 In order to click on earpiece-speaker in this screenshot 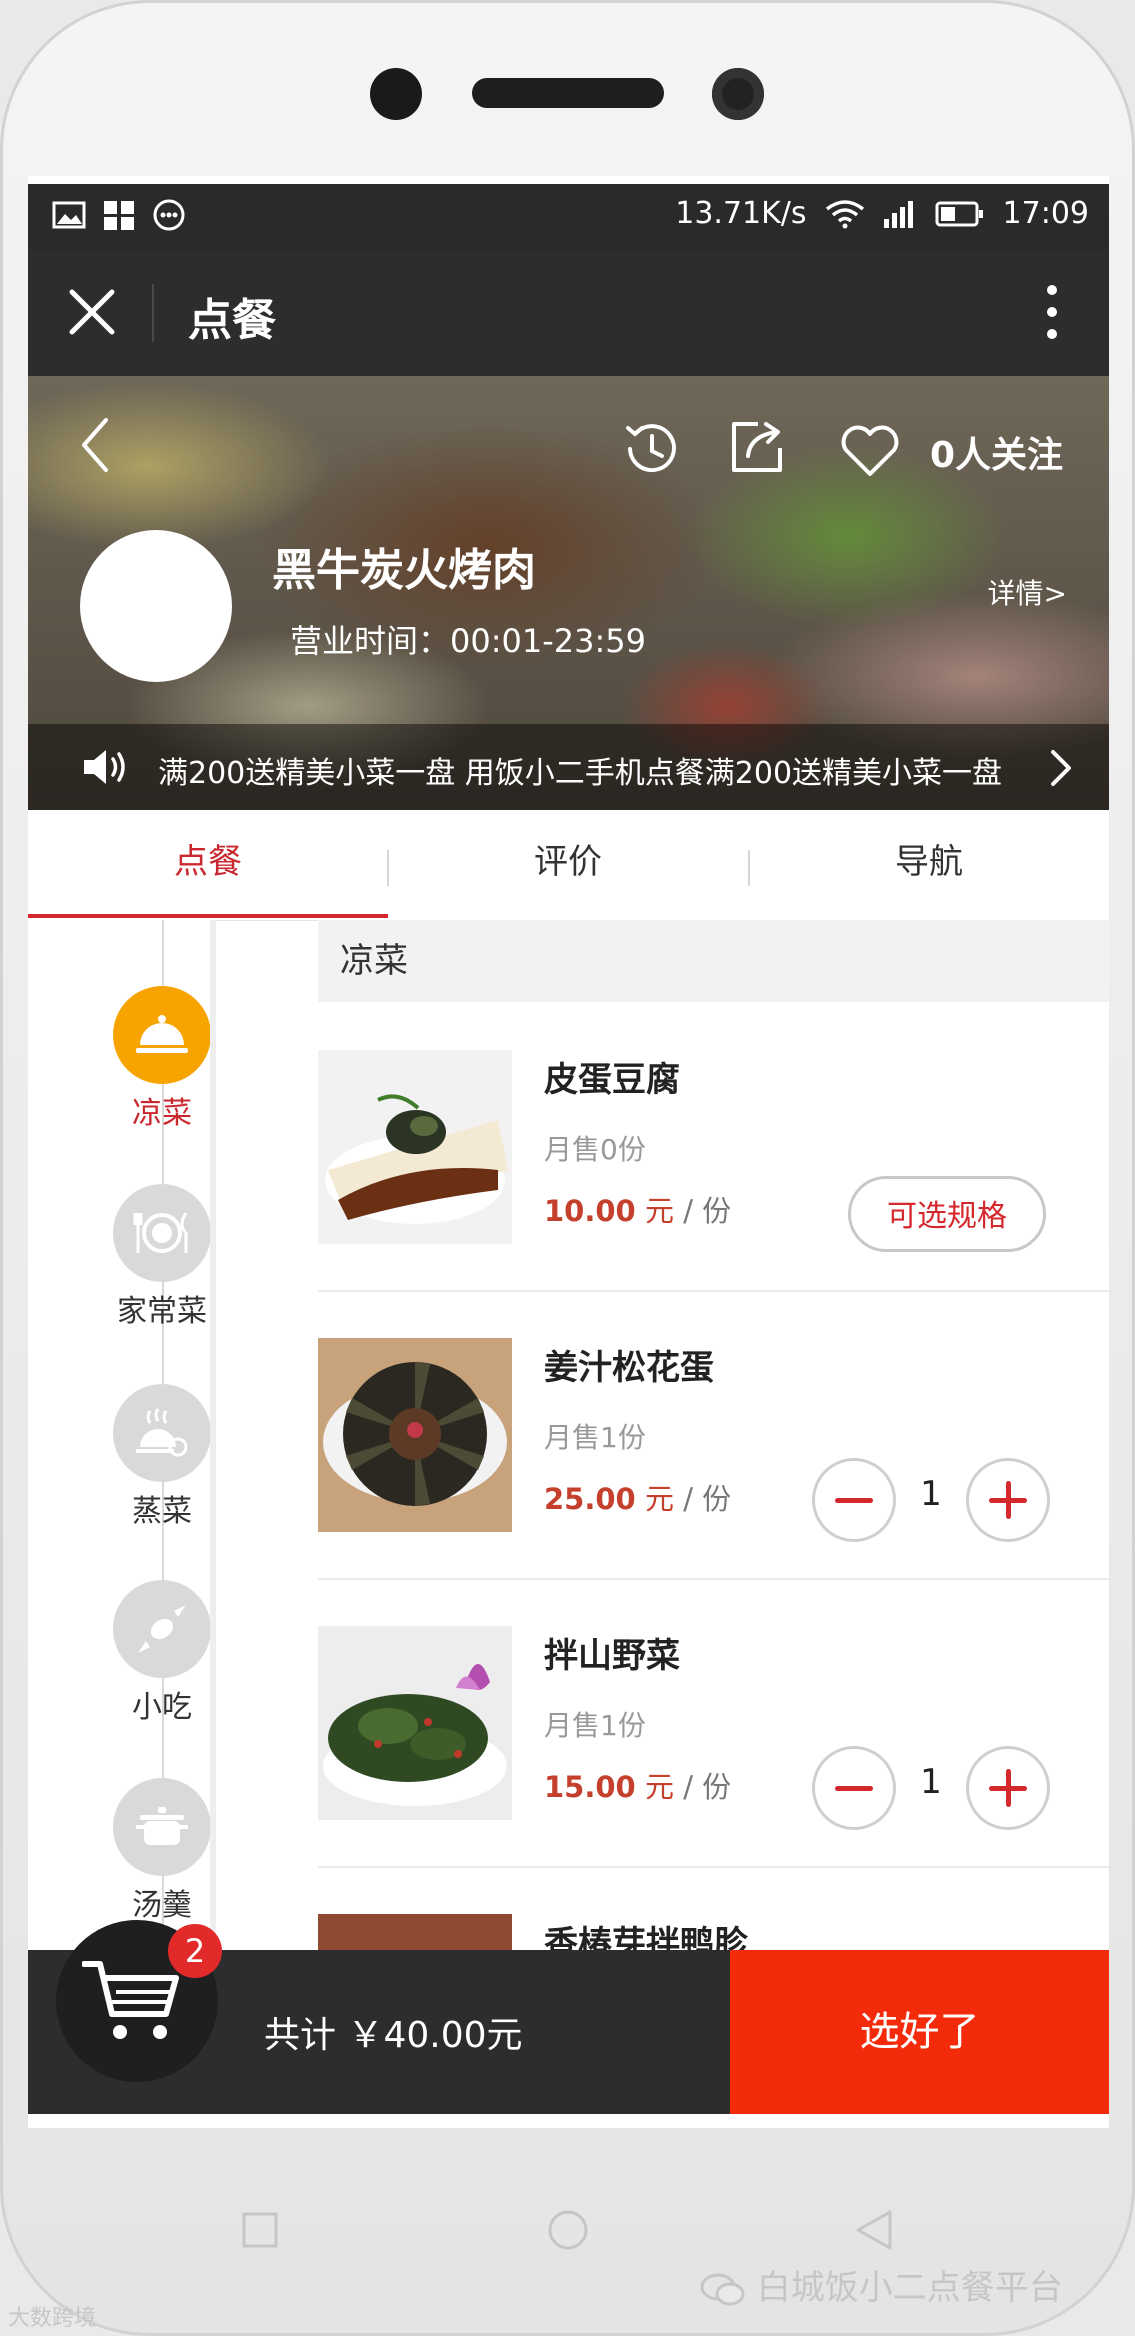, I will do `click(568, 93)`.